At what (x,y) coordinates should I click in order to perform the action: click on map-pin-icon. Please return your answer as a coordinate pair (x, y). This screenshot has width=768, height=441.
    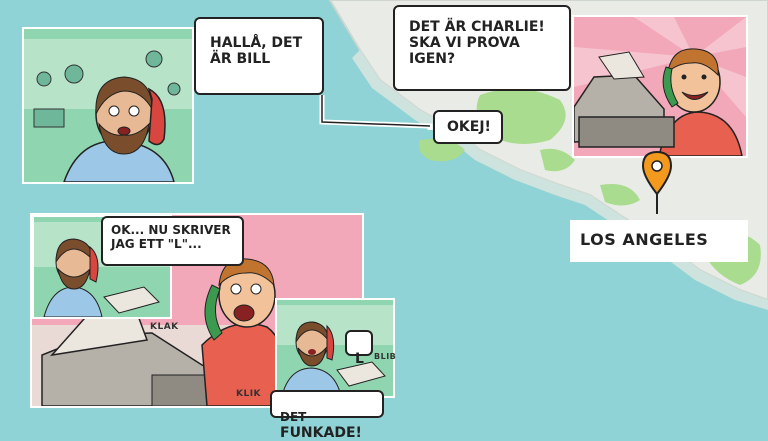
    Looking at the image, I should click on (657, 182).